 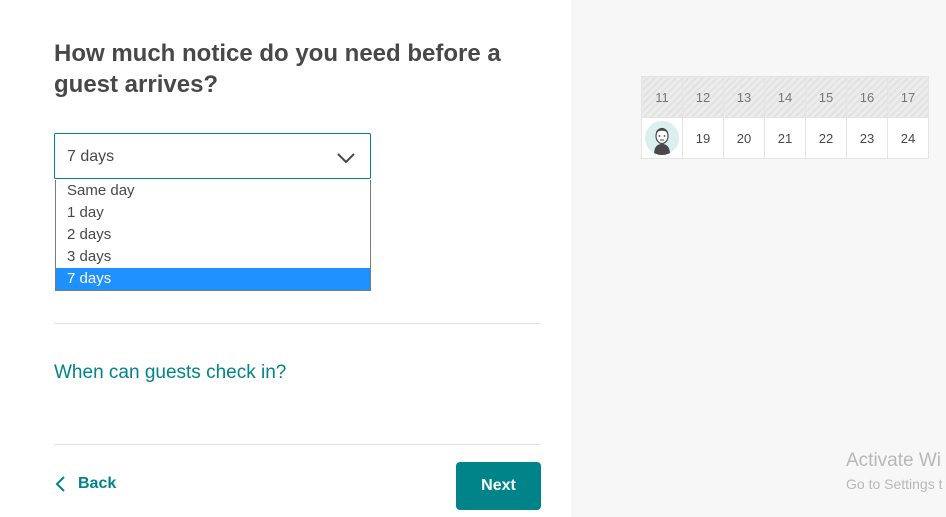 I want to click on notice-dropdown-list: Same day 1 day 2 days 3 days 7 days, so click(x=213, y=235).